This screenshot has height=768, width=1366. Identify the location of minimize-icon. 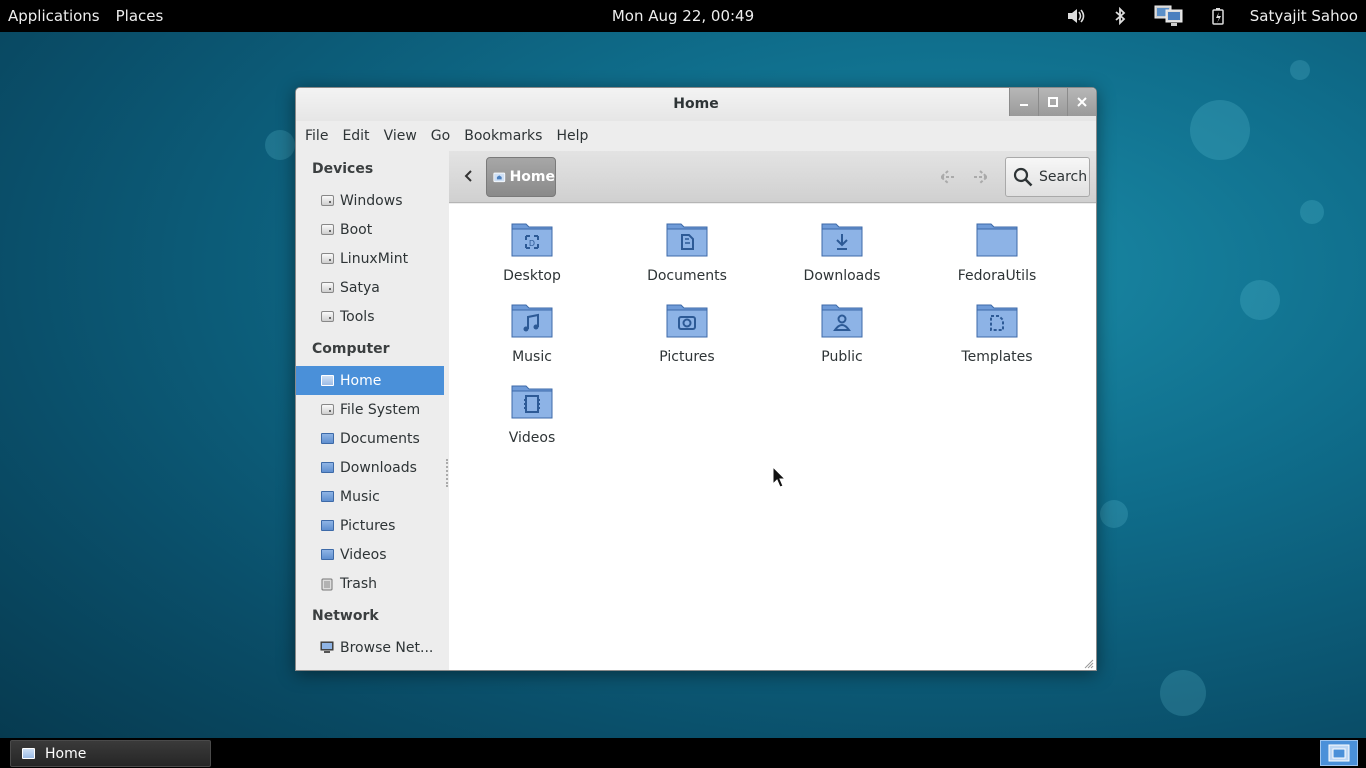
(1024, 105).